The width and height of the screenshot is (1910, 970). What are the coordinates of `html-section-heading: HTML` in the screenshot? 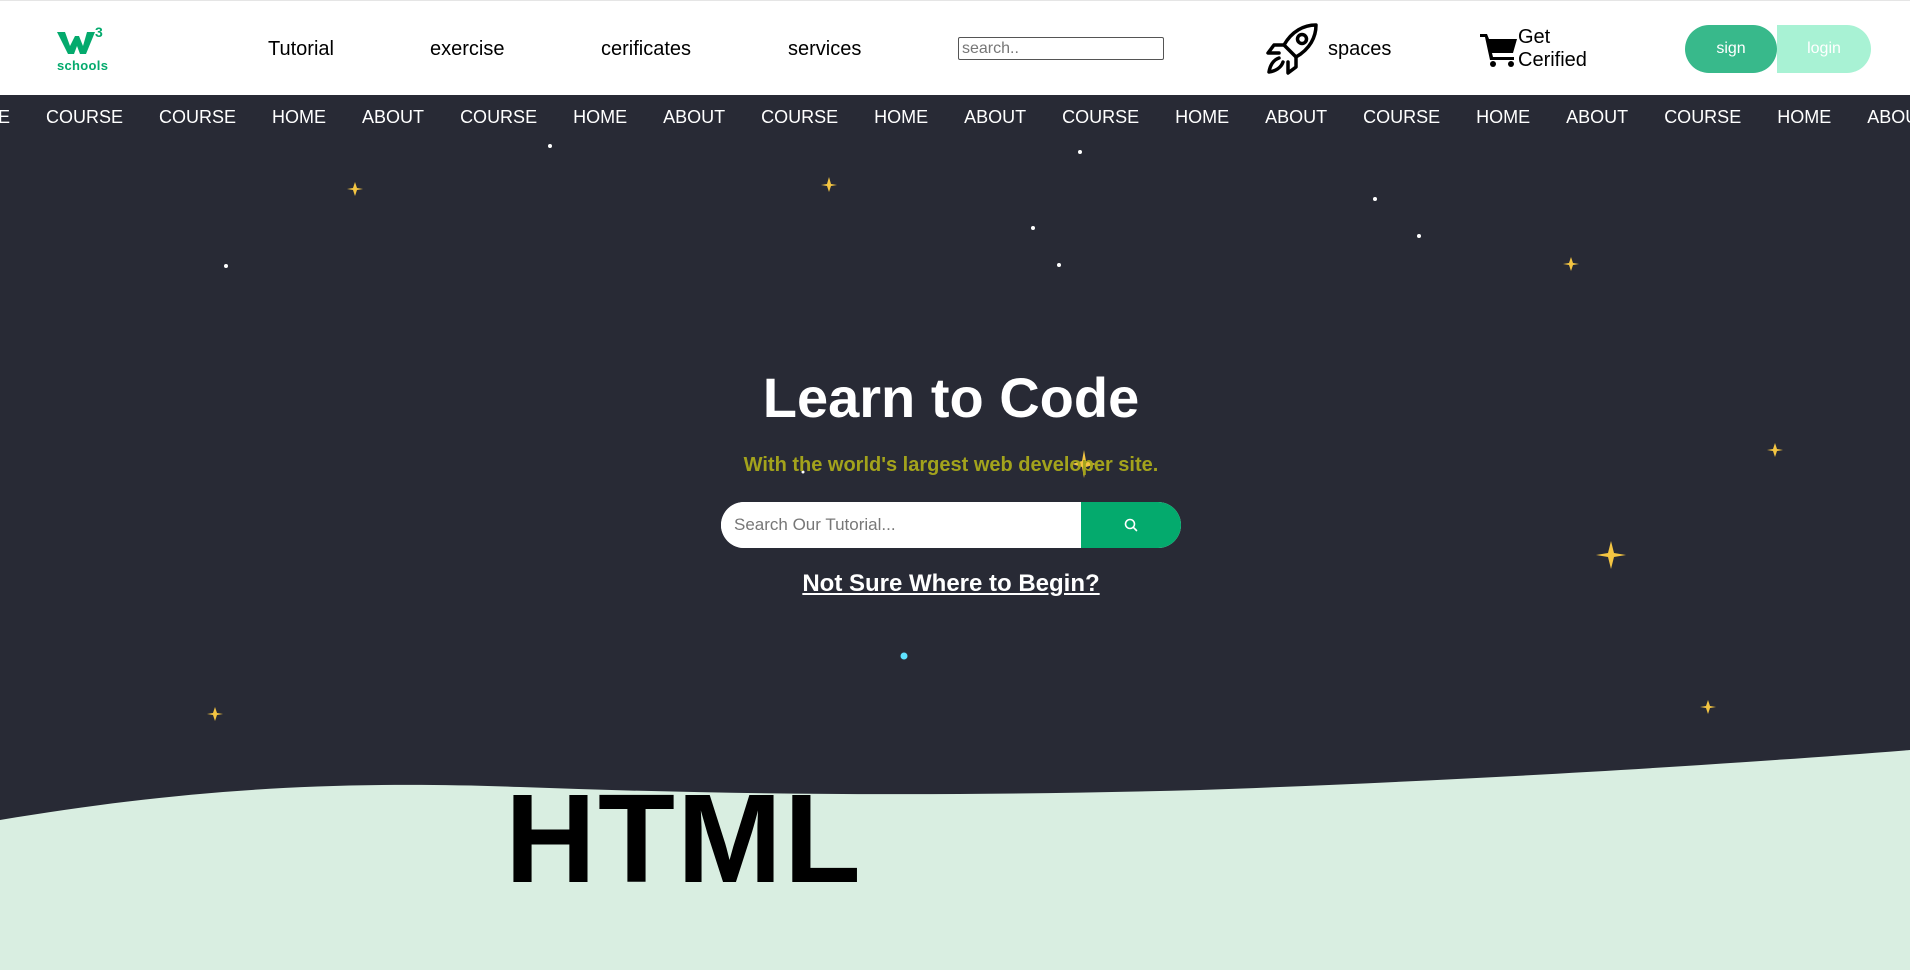 It's located at (684, 838).